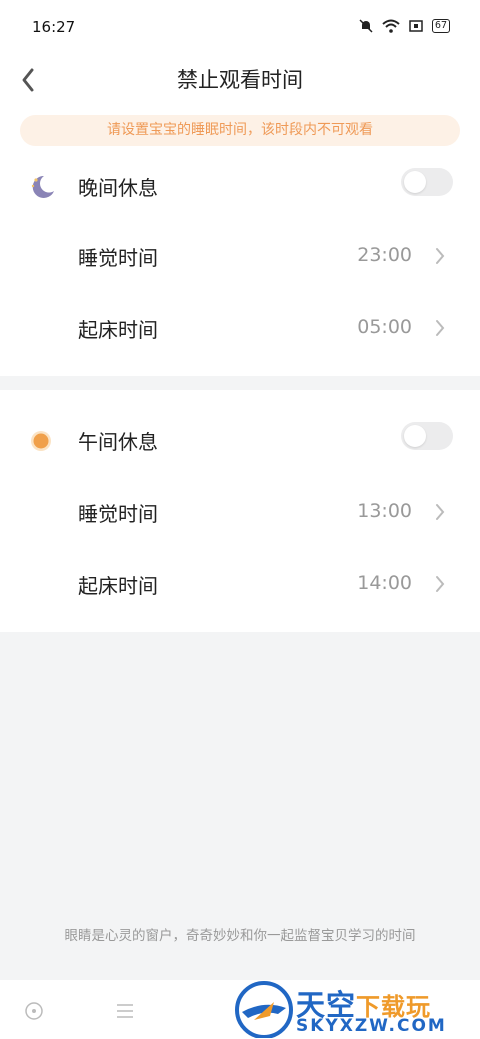 Image resolution: width=480 pixels, height=1039 pixels. I want to click on page-title: 禁止观看时间, so click(240, 80).